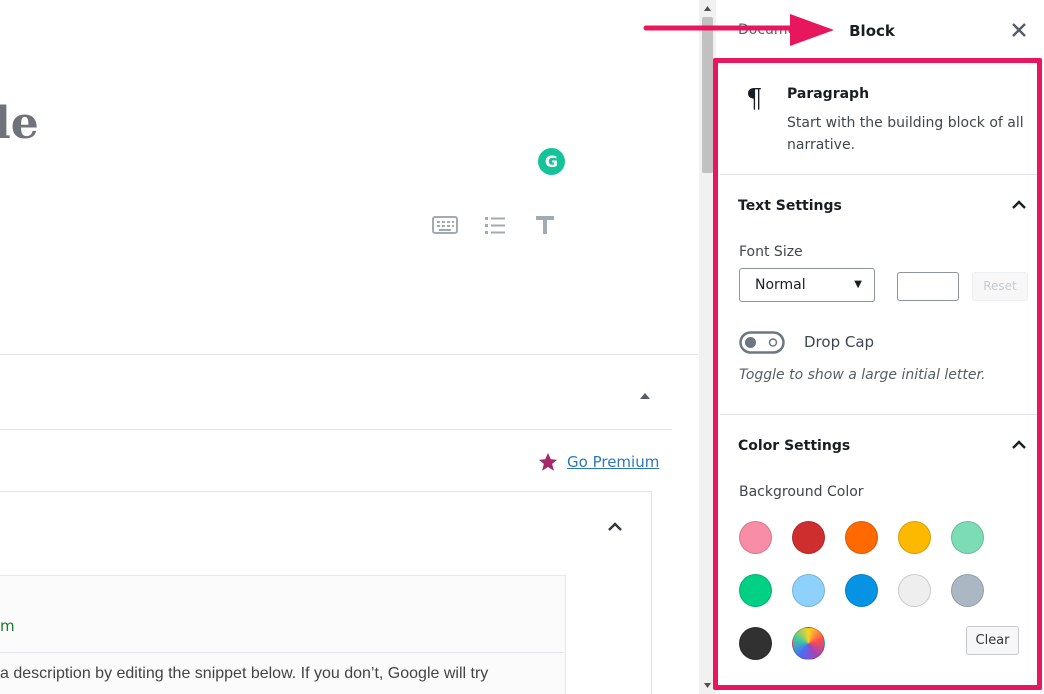 The width and height of the screenshot is (1044, 694). Describe the element at coordinates (548, 461) in the screenshot. I see `star-icon` at that location.